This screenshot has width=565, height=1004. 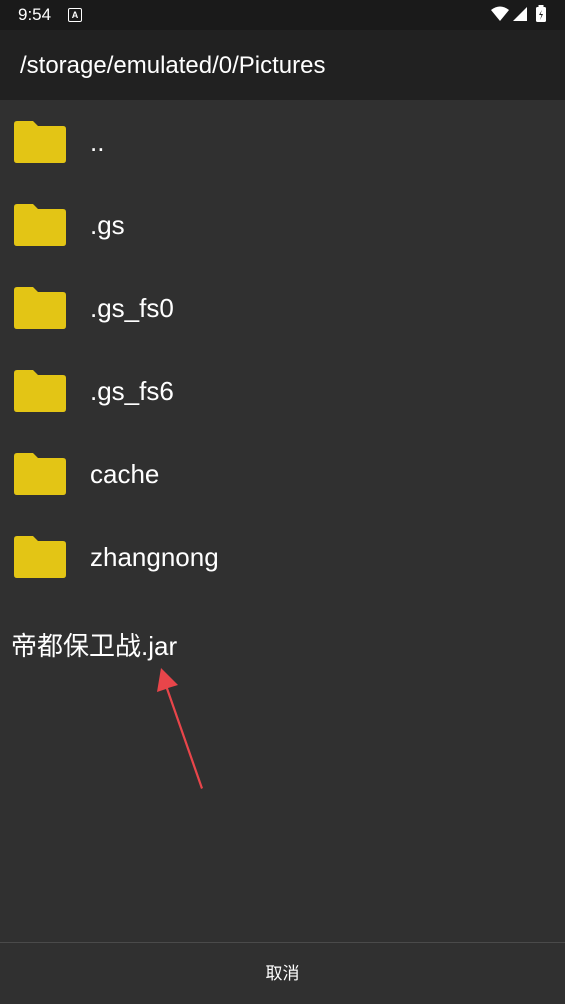 I want to click on folder-label: .., so click(x=97, y=142).